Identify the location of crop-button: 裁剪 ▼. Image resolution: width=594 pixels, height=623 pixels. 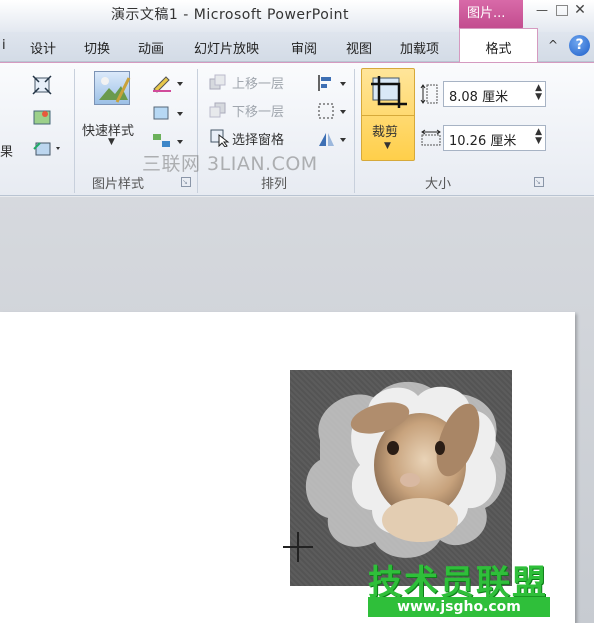
(388, 114).